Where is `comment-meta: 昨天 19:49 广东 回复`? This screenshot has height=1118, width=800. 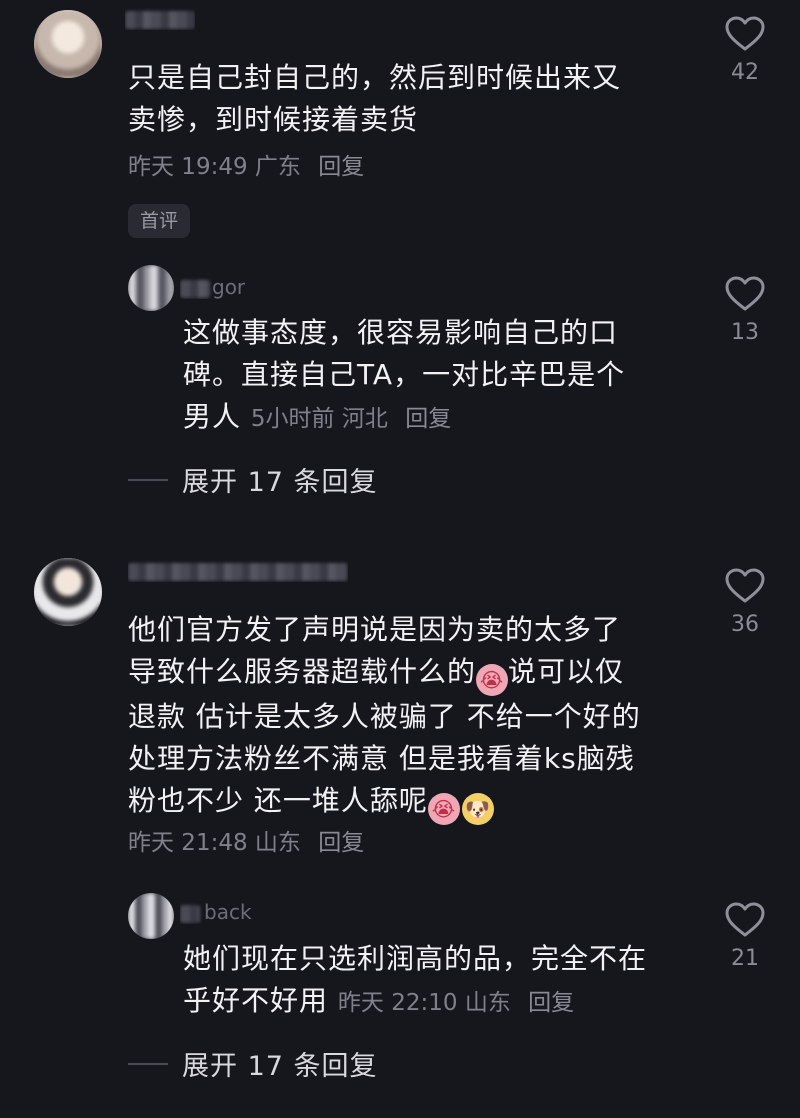 comment-meta: 昨天 19:49 广东 回复 is located at coordinates (246, 167).